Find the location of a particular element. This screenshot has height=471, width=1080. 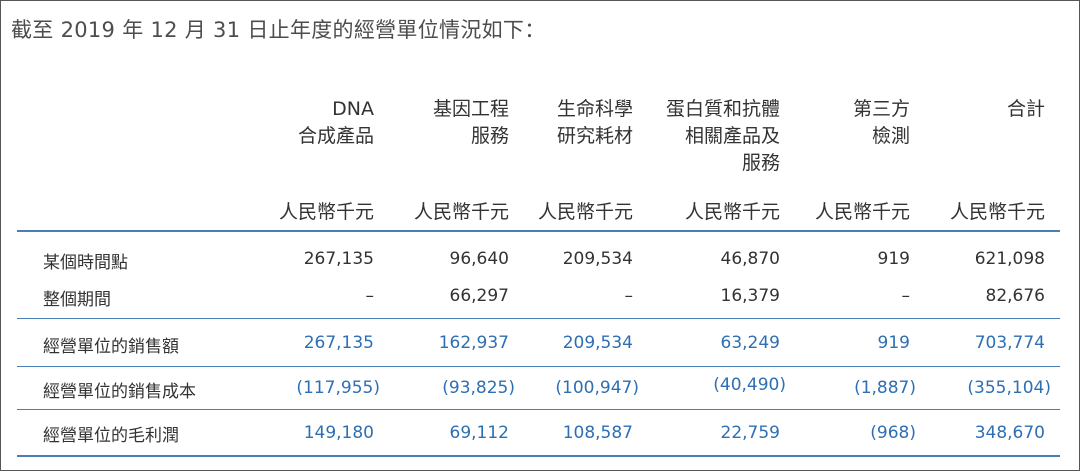

column-header-line: DNA is located at coordinates (353, 109).